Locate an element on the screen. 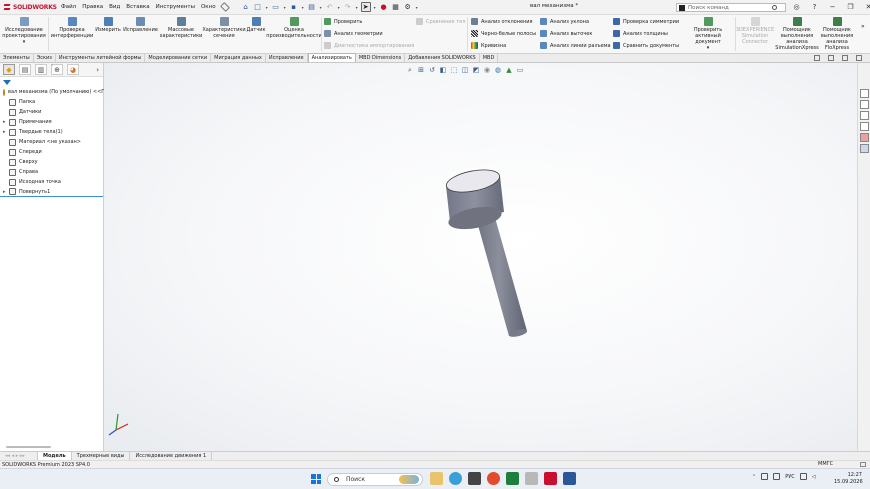 The width and height of the screenshot is (870, 489). tab-4: Миграция данных is located at coordinates (238, 57).